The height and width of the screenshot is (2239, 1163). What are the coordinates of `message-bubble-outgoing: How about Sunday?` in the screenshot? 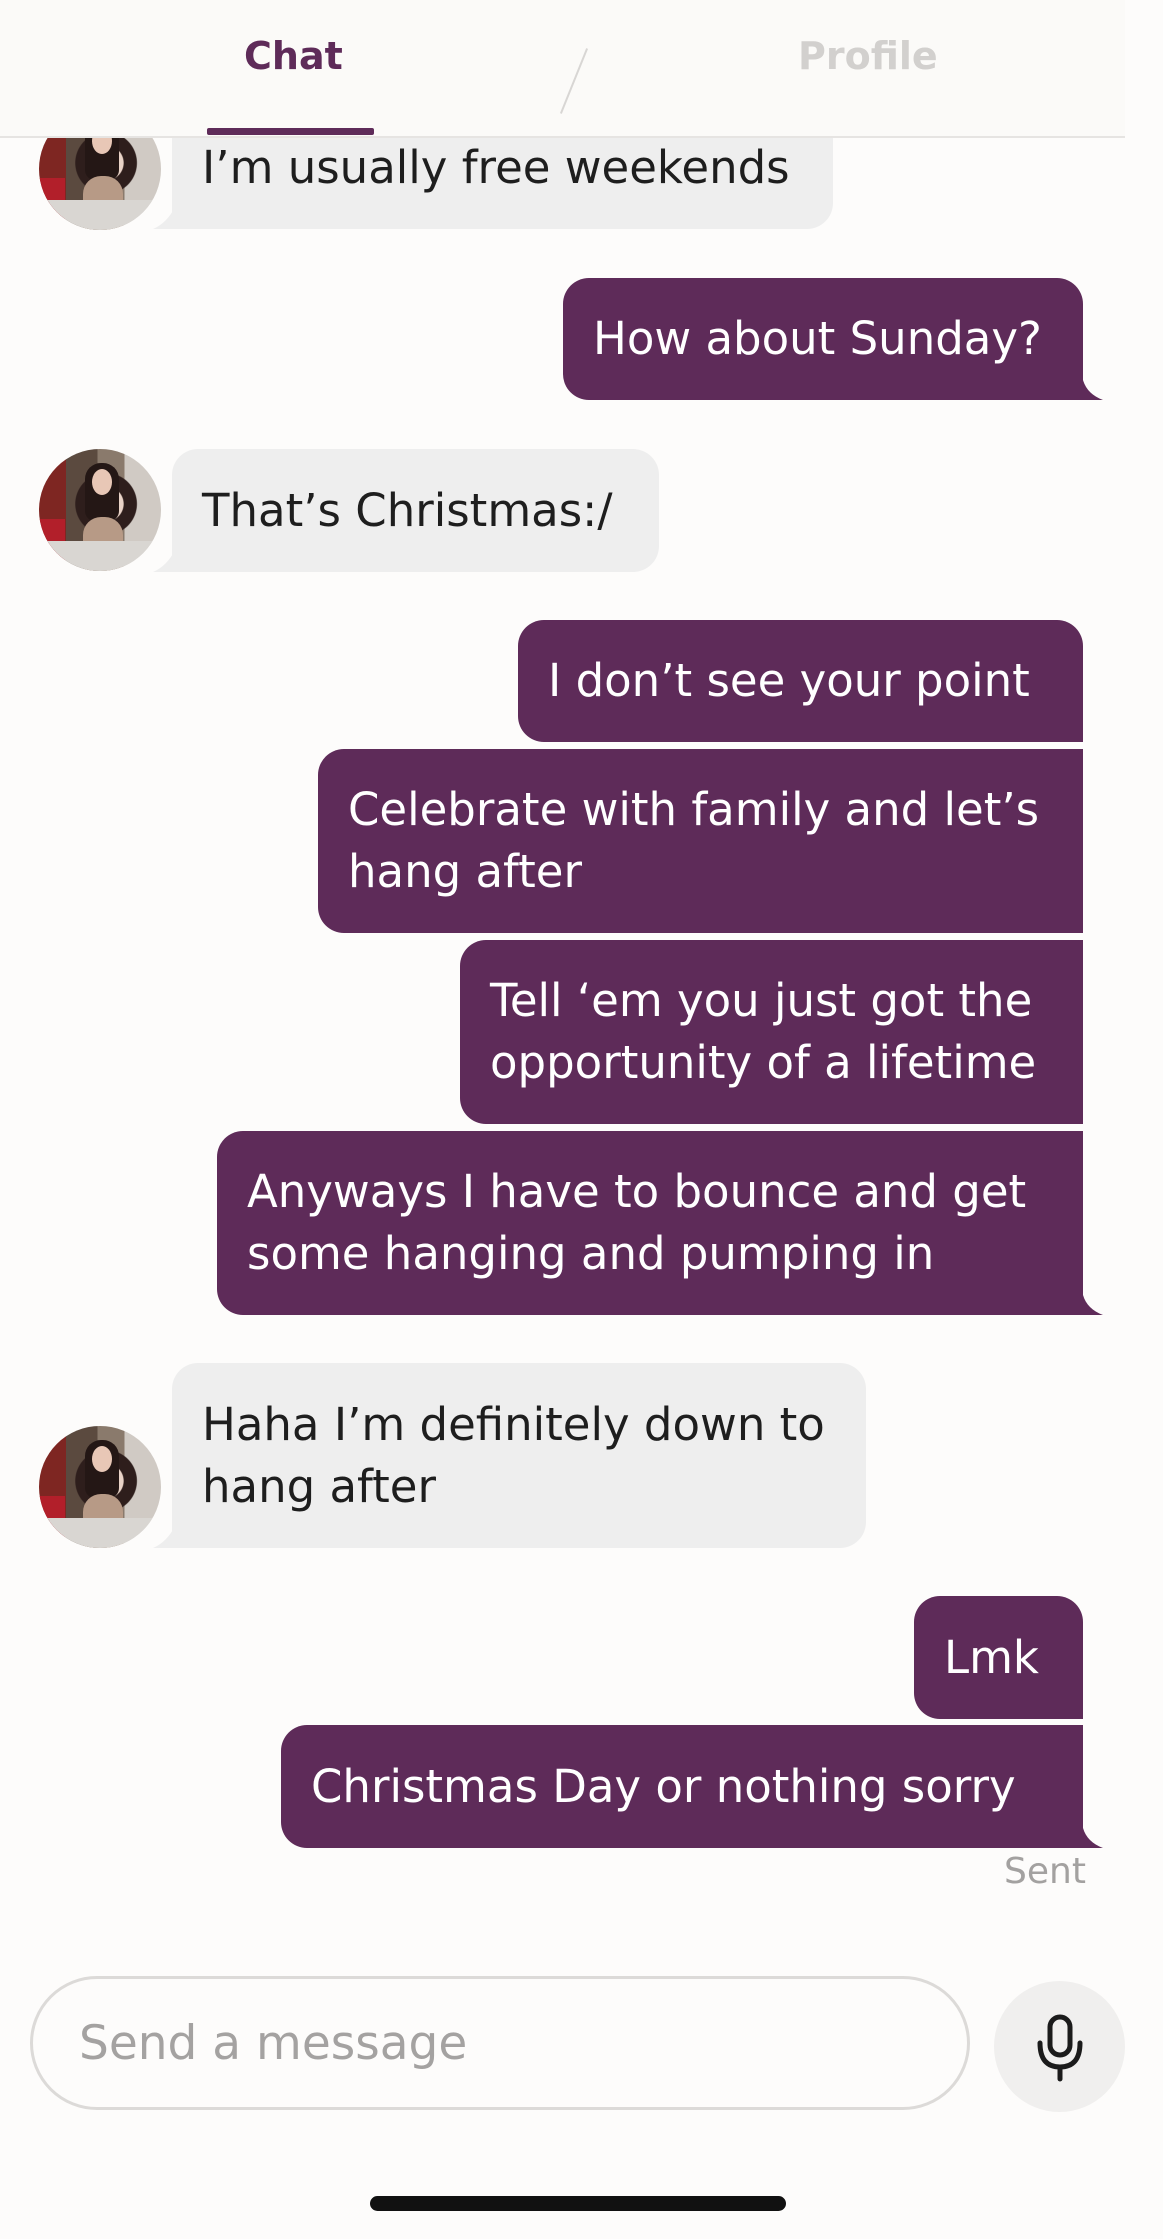 It's located at (823, 339).